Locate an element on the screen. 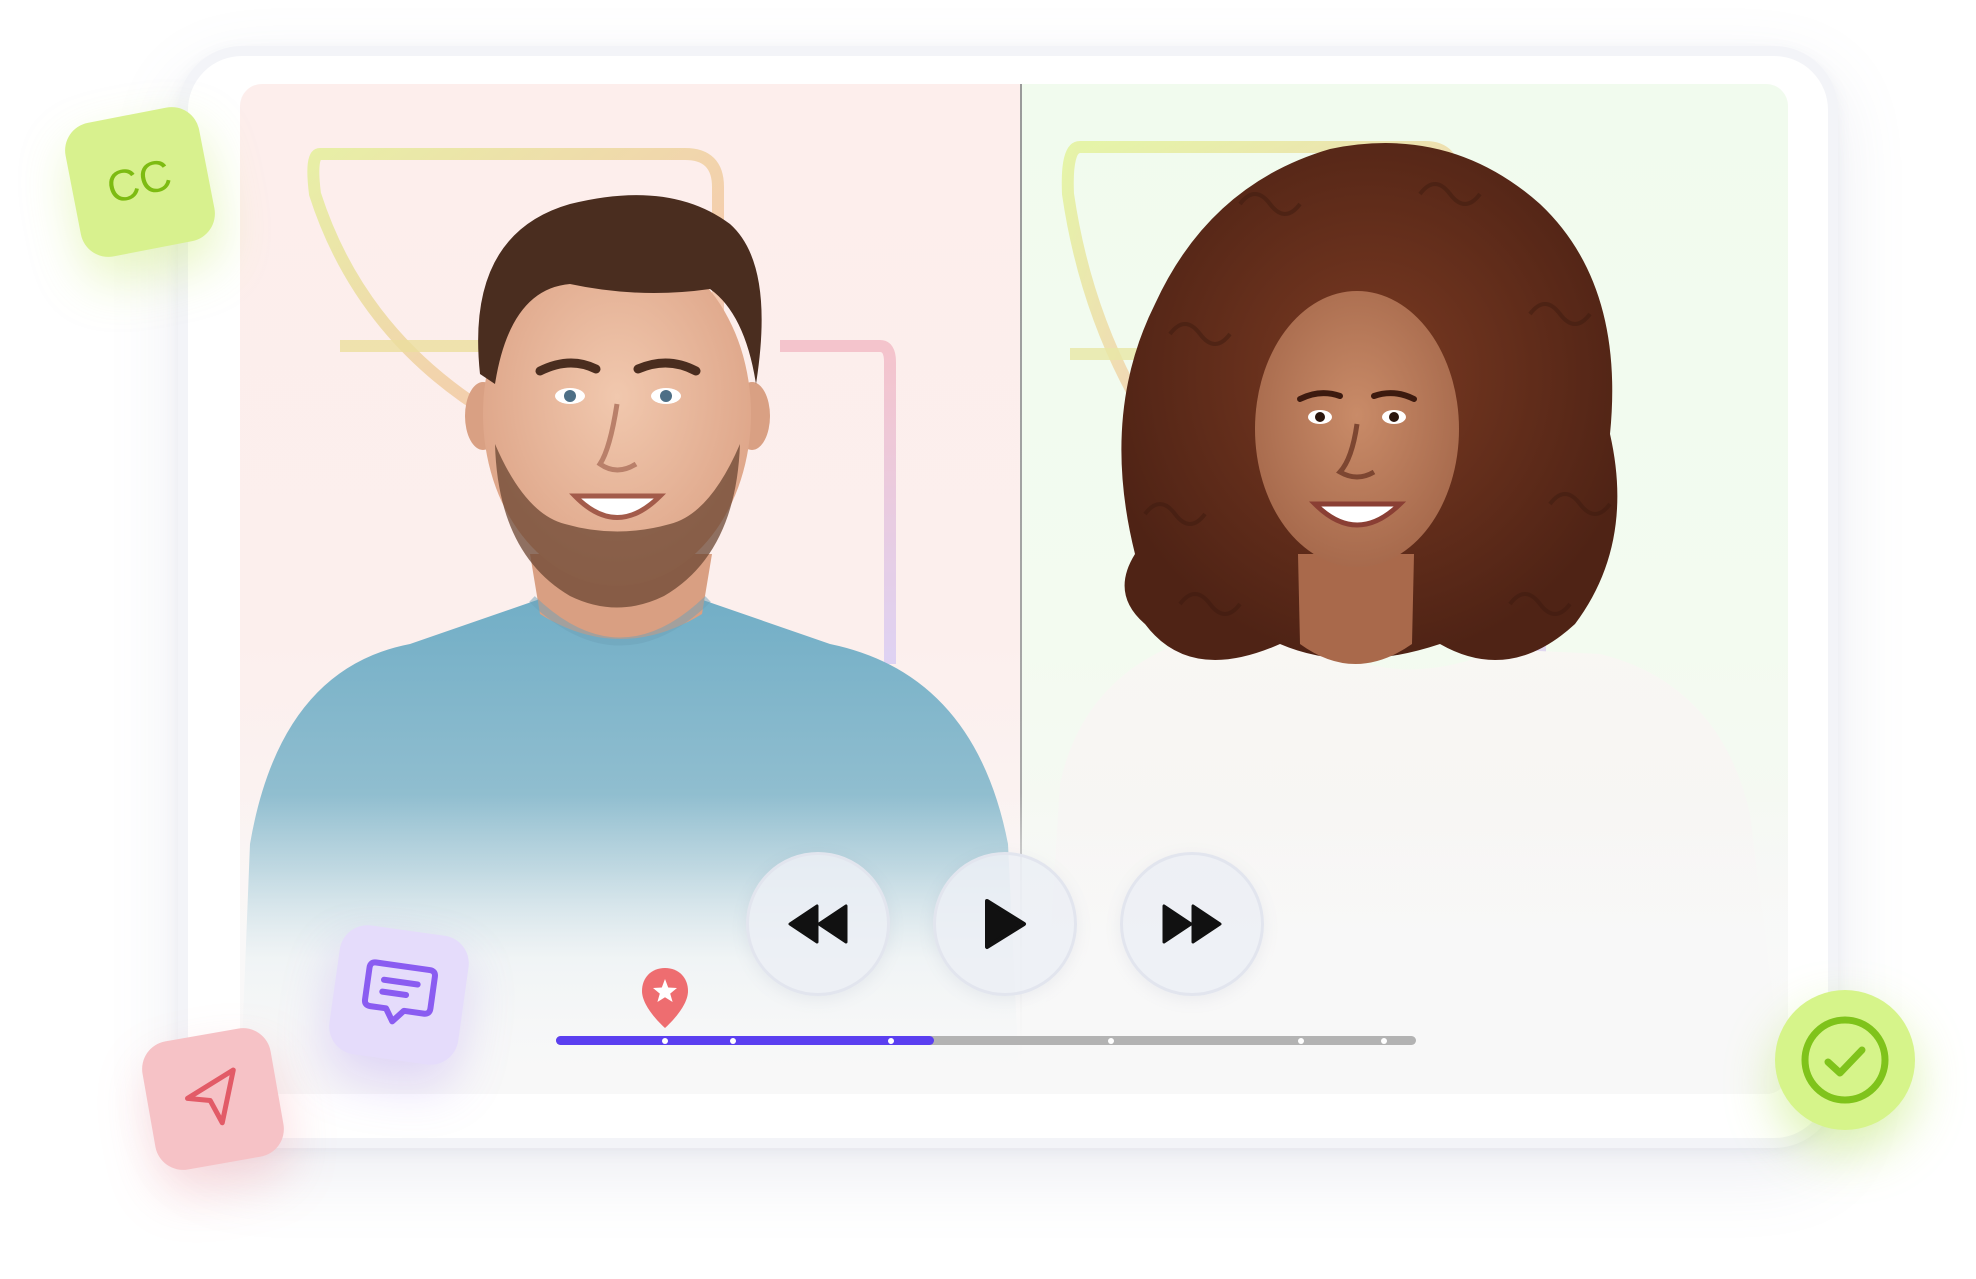  check-circle-icon is located at coordinates (1845, 1060).